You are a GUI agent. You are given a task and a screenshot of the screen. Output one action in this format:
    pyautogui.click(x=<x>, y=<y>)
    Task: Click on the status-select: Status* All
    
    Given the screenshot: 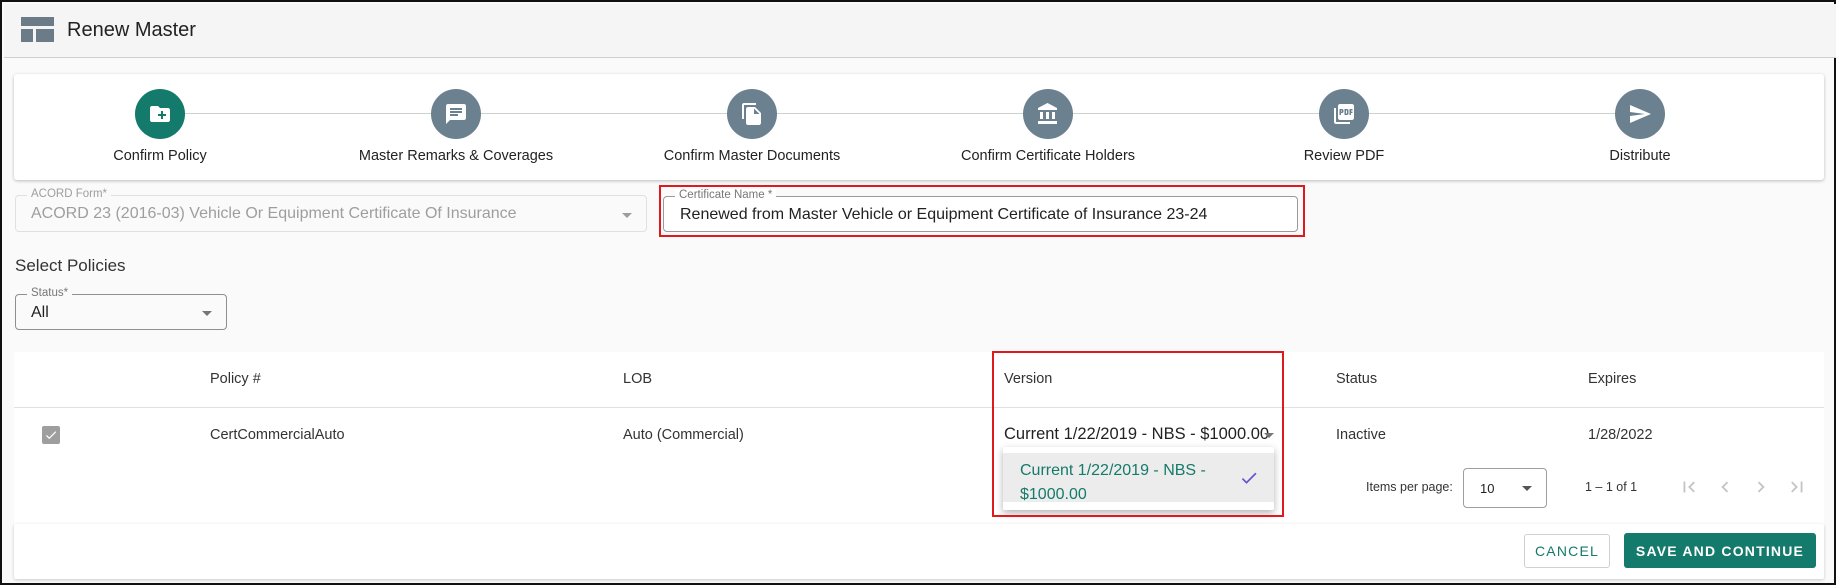 What is the action you would take?
    pyautogui.click(x=121, y=308)
    